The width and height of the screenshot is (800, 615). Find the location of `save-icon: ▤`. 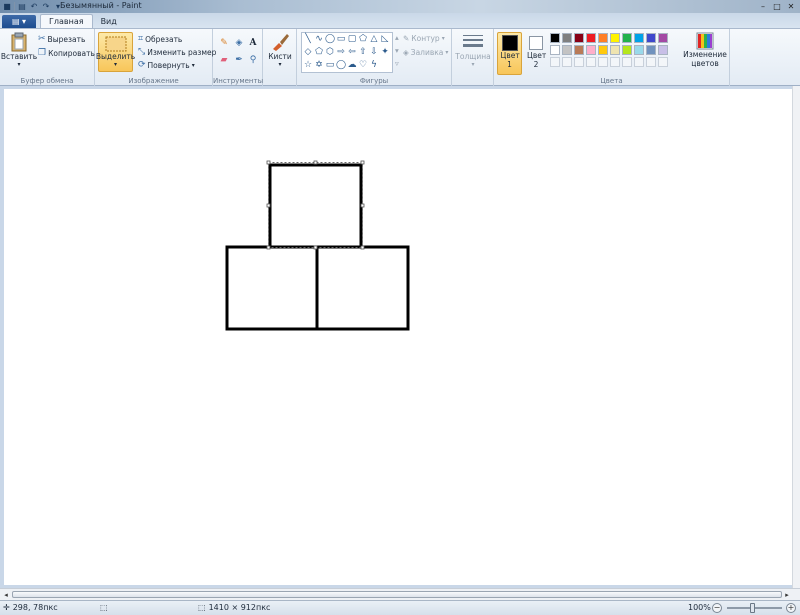

save-icon: ▤ is located at coordinates (22, 7).